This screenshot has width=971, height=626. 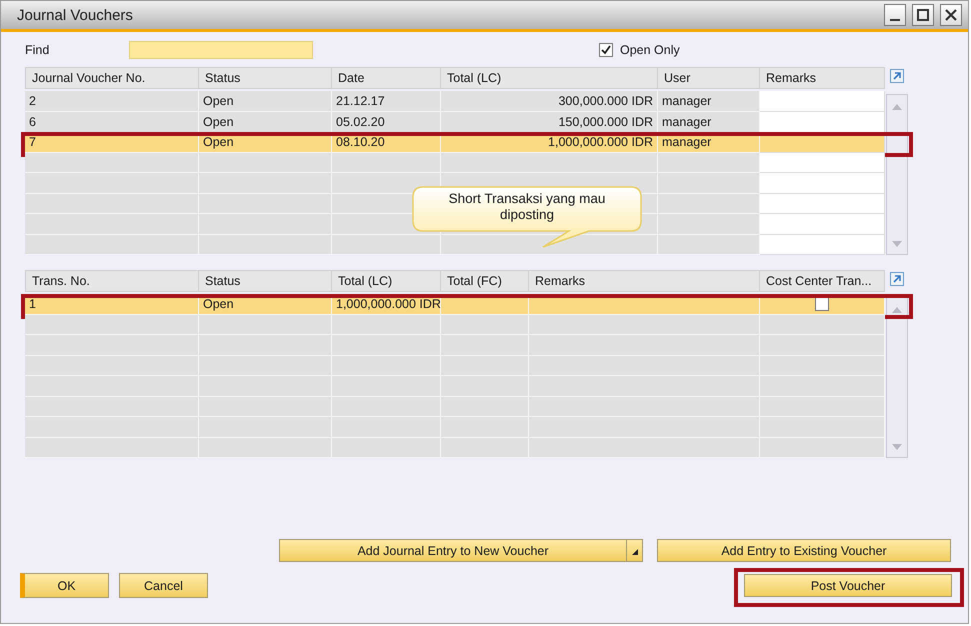 I want to click on row-checkbox, so click(x=822, y=304).